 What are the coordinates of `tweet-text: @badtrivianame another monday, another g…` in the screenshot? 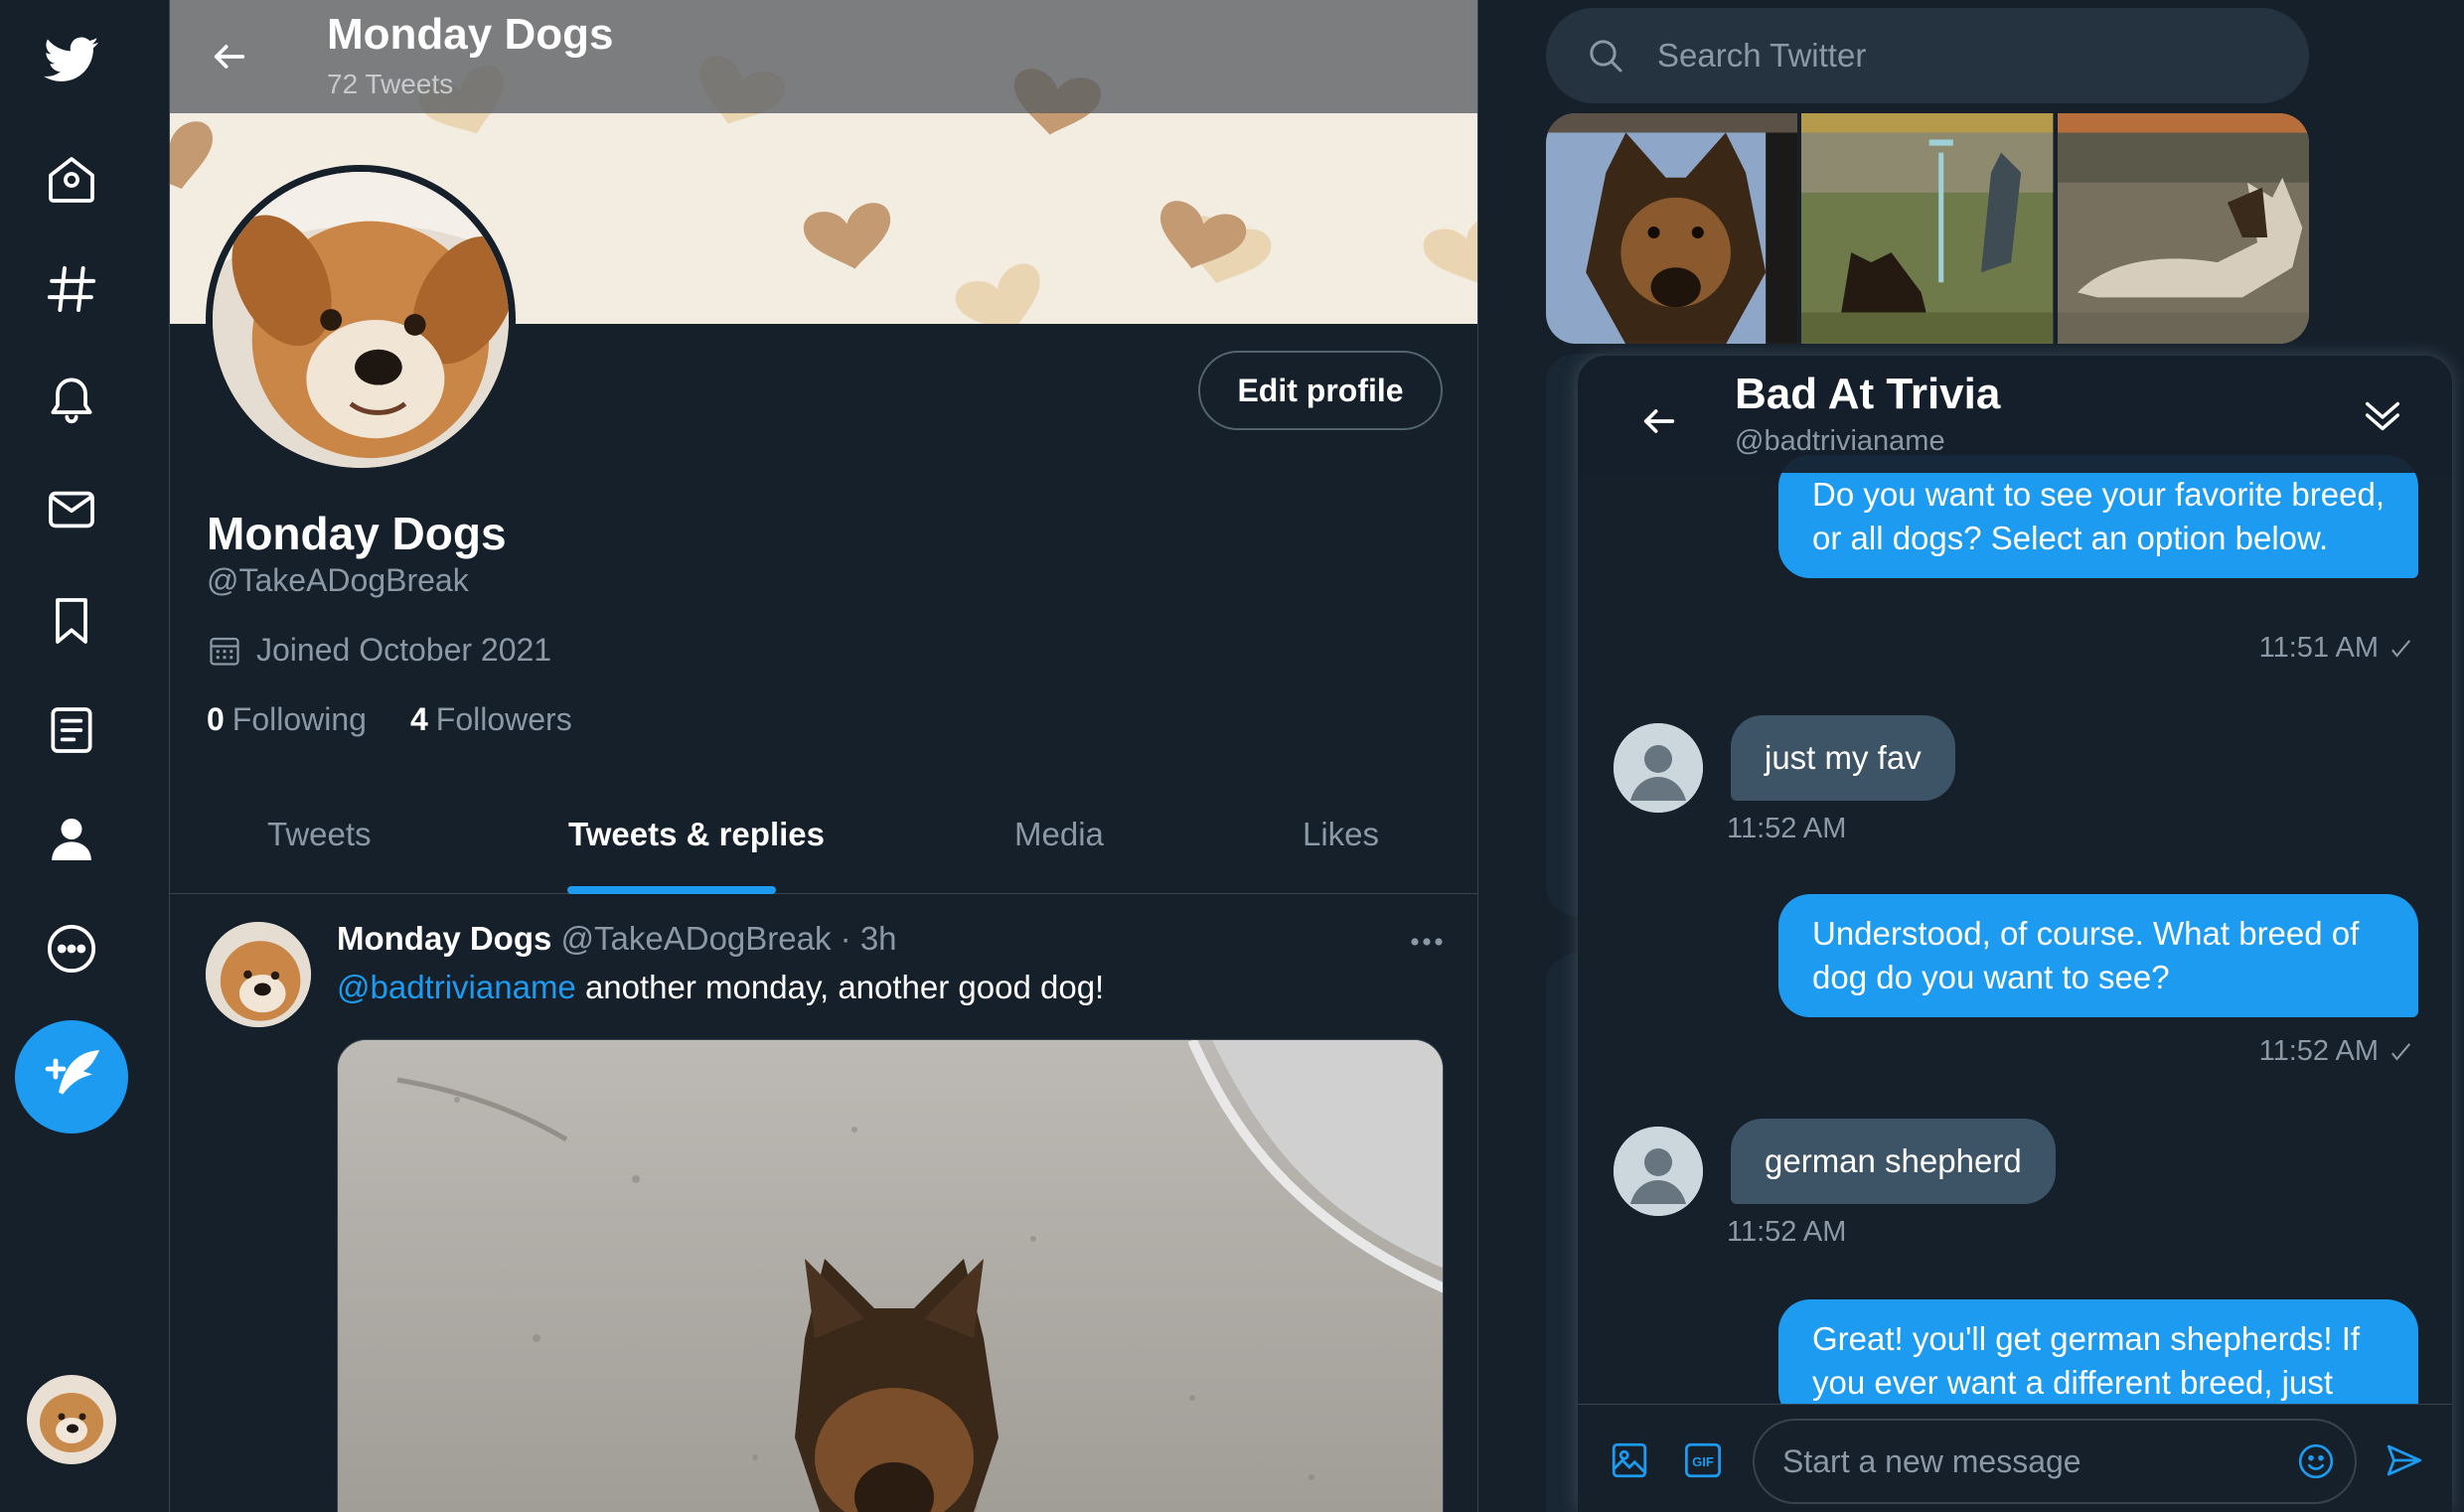 It's located at (720, 987).